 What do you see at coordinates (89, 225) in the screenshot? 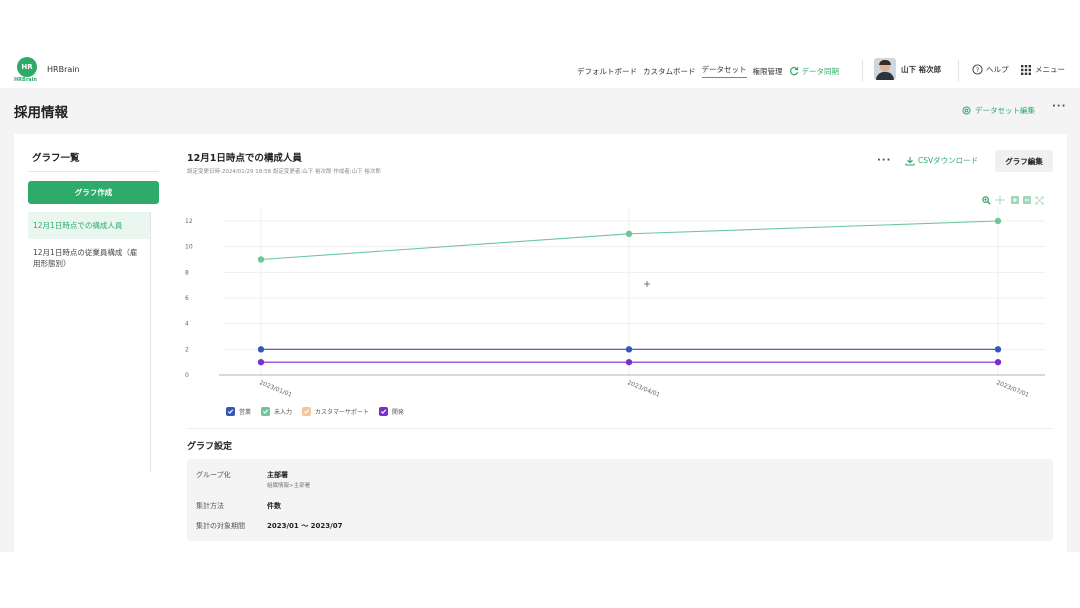
I see `graph-list-item: 12月1日時点での構成人員` at bounding box center [89, 225].